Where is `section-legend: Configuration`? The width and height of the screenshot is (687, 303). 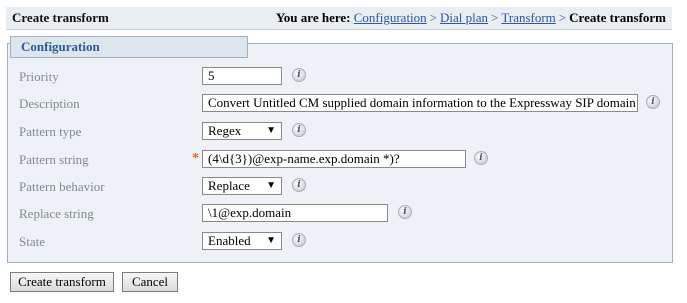
section-legend: Configuration is located at coordinates (129, 47).